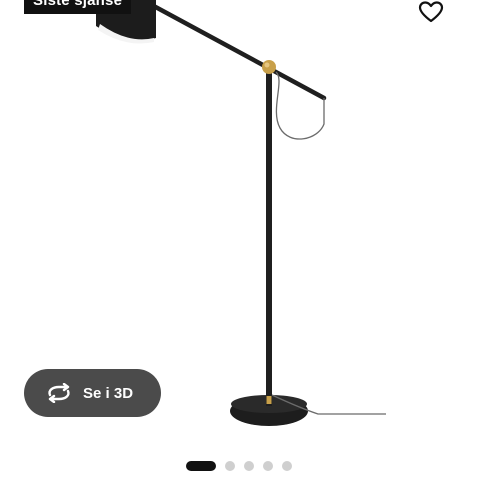 This screenshot has height=480, width=480. I want to click on rotate-3d-icon, so click(59, 393).